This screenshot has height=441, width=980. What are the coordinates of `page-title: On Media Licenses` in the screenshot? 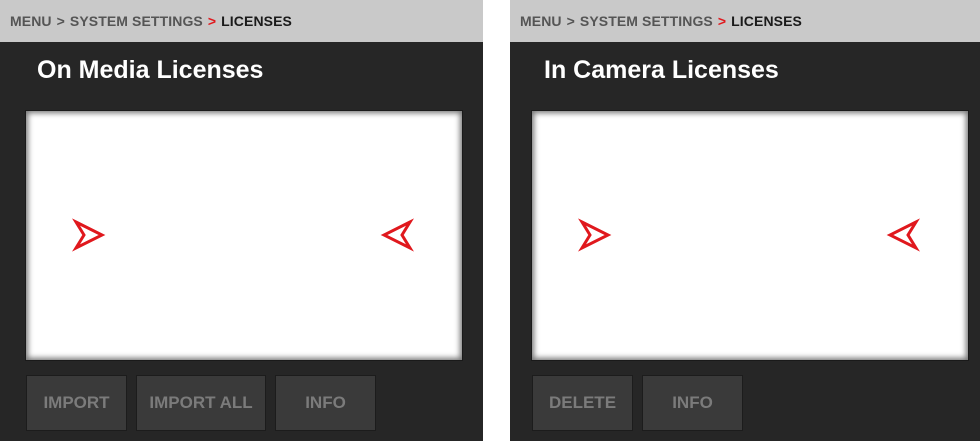 It's located at (150, 70).